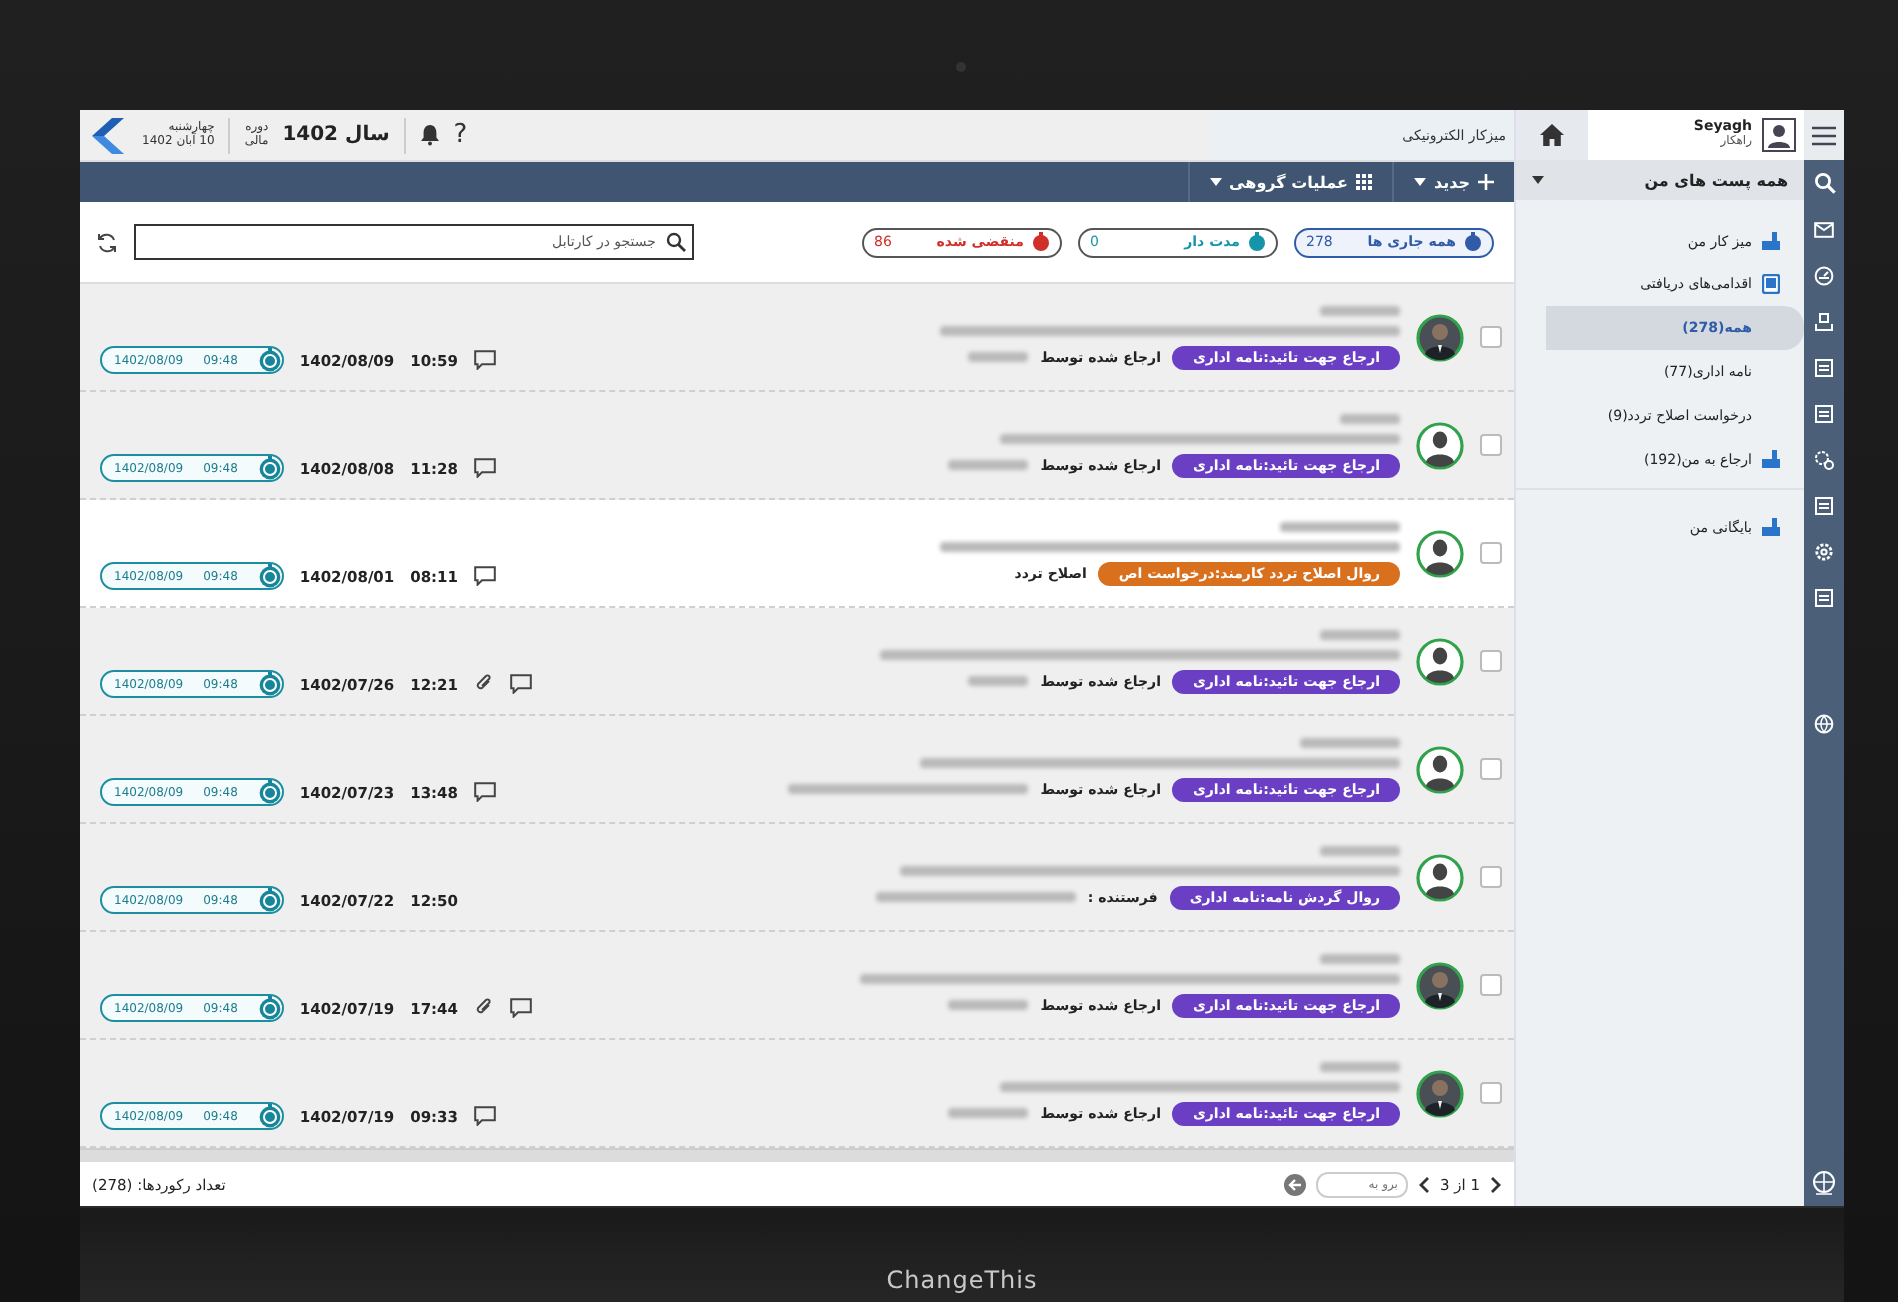  Describe the element at coordinates (797, 1155) in the screenshot. I see `scrollbar` at that location.